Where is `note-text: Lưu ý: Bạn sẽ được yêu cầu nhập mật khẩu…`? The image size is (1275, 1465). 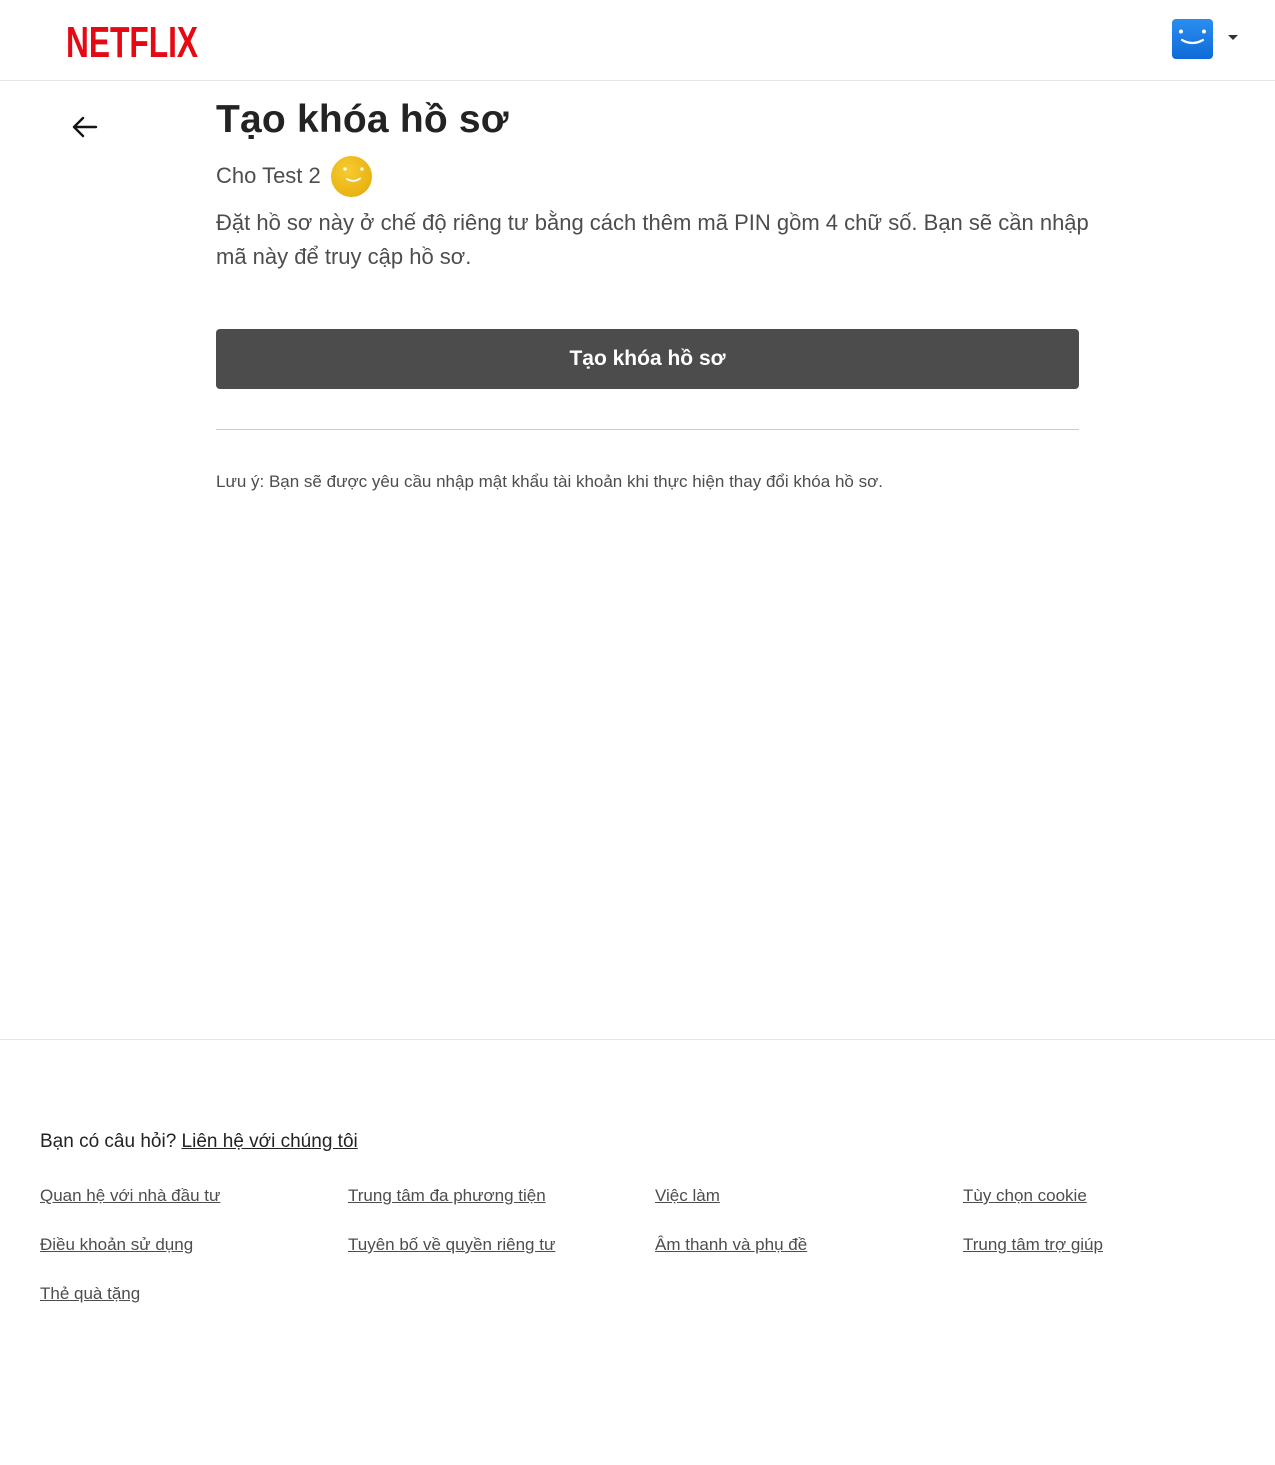 note-text: Lưu ý: Bạn sẽ được yêu cầu nhập mật khẩu… is located at coordinates (549, 481).